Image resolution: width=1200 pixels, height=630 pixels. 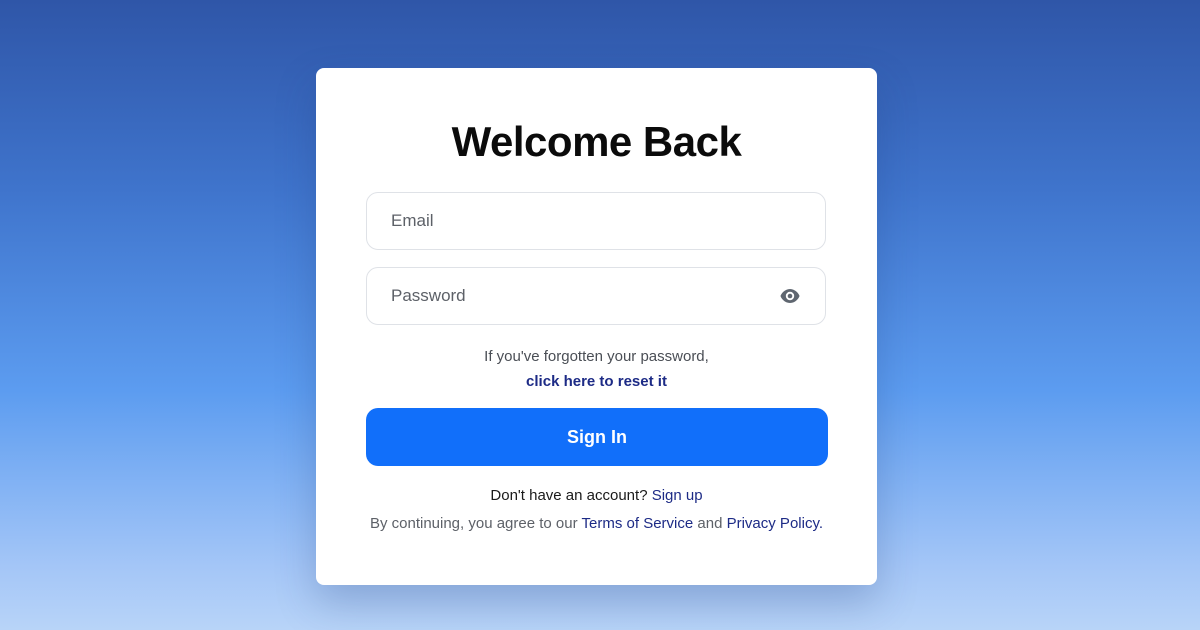 I want to click on reset-password-link: click here to reset it, so click(x=596, y=381).